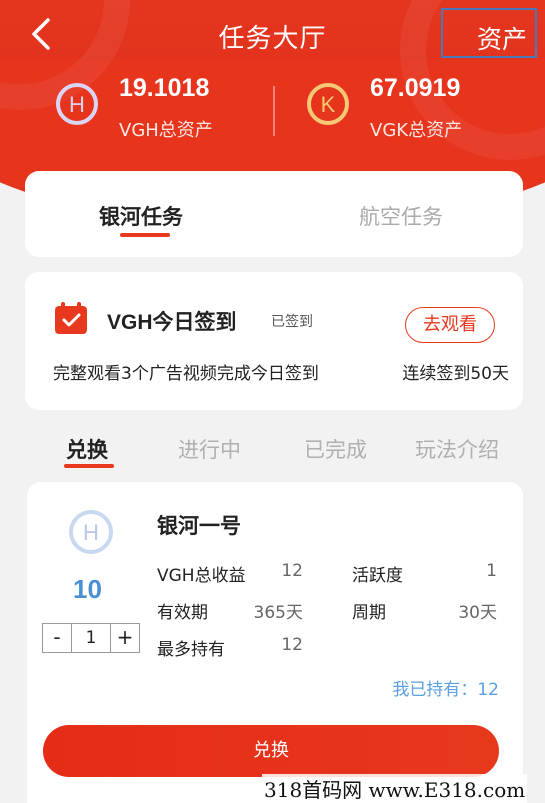  Describe the element at coordinates (191, 650) in the screenshot. I see `max-hold-label: 最多持有` at that location.